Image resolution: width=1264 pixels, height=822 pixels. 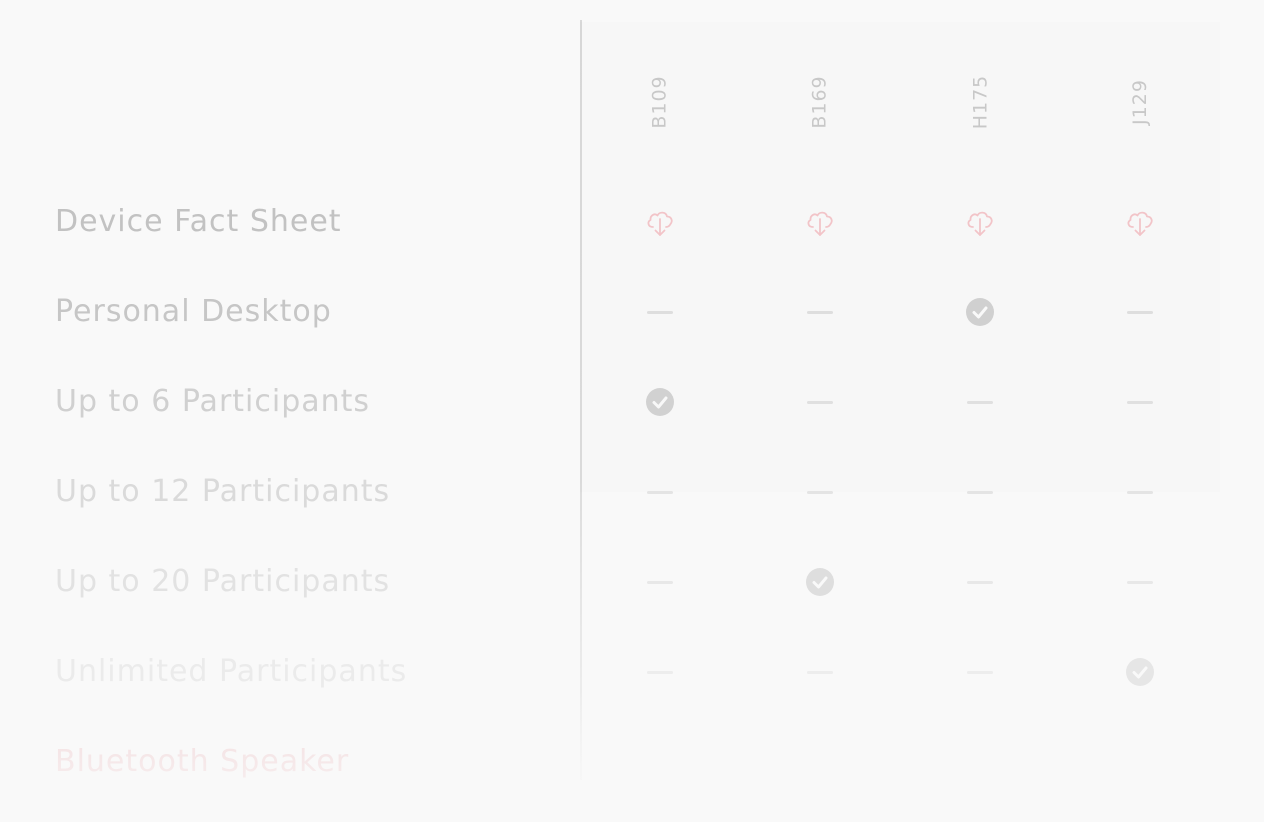 I want to click on column-header-h175: H175, so click(x=980, y=102).